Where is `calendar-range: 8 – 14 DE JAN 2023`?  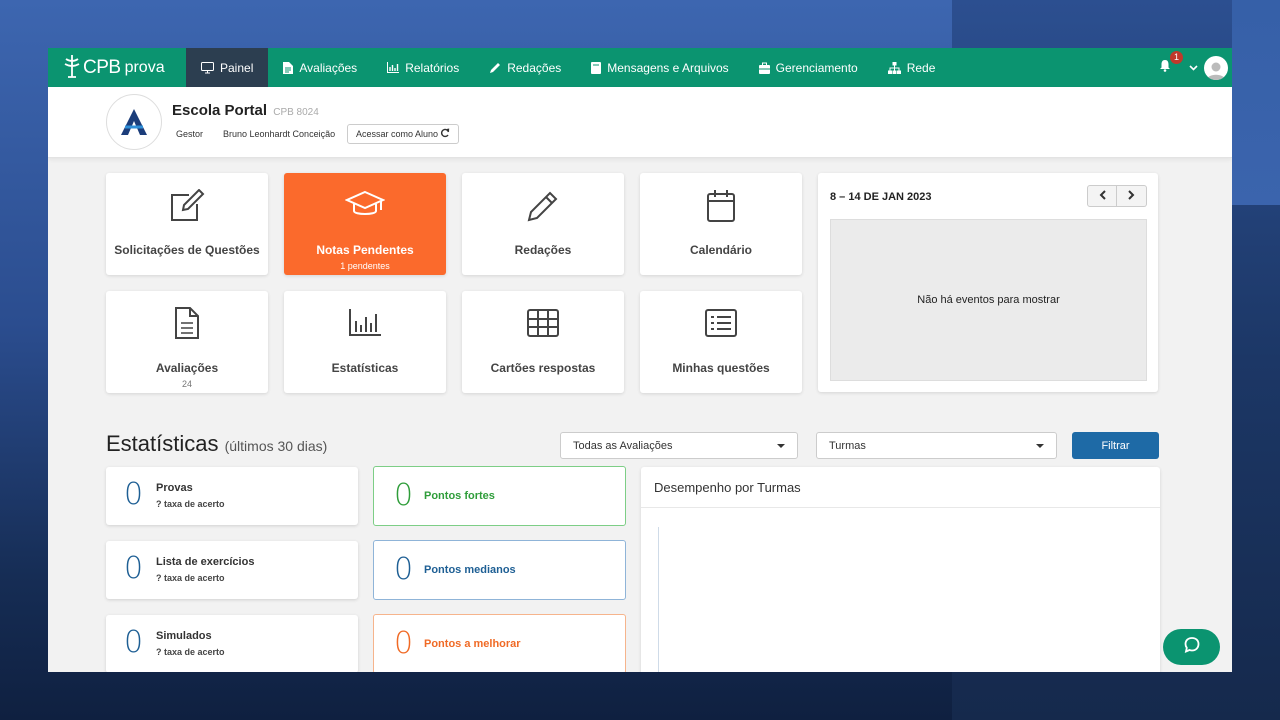 calendar-range: 8 – 14 DE JAN 2023 is located at coordinates (881, 197).